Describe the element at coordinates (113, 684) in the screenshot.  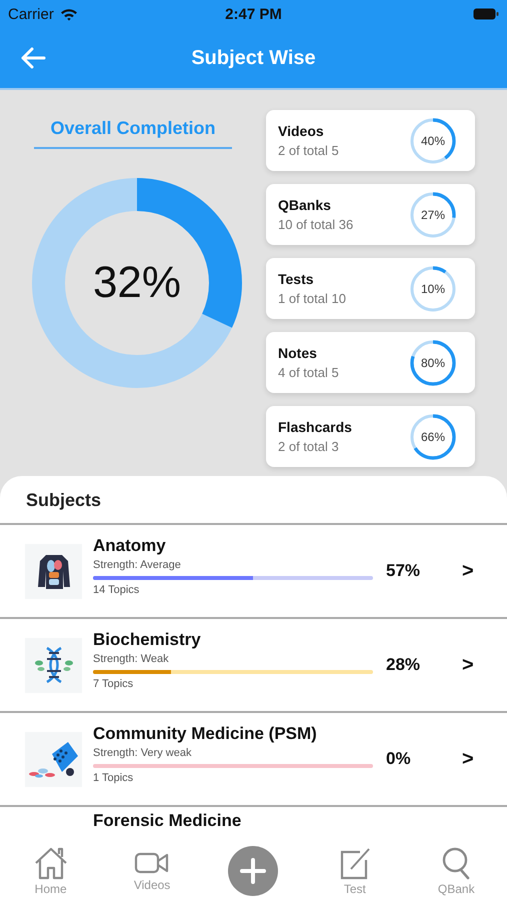
I see `topics-count: 7 Topics` at that location.